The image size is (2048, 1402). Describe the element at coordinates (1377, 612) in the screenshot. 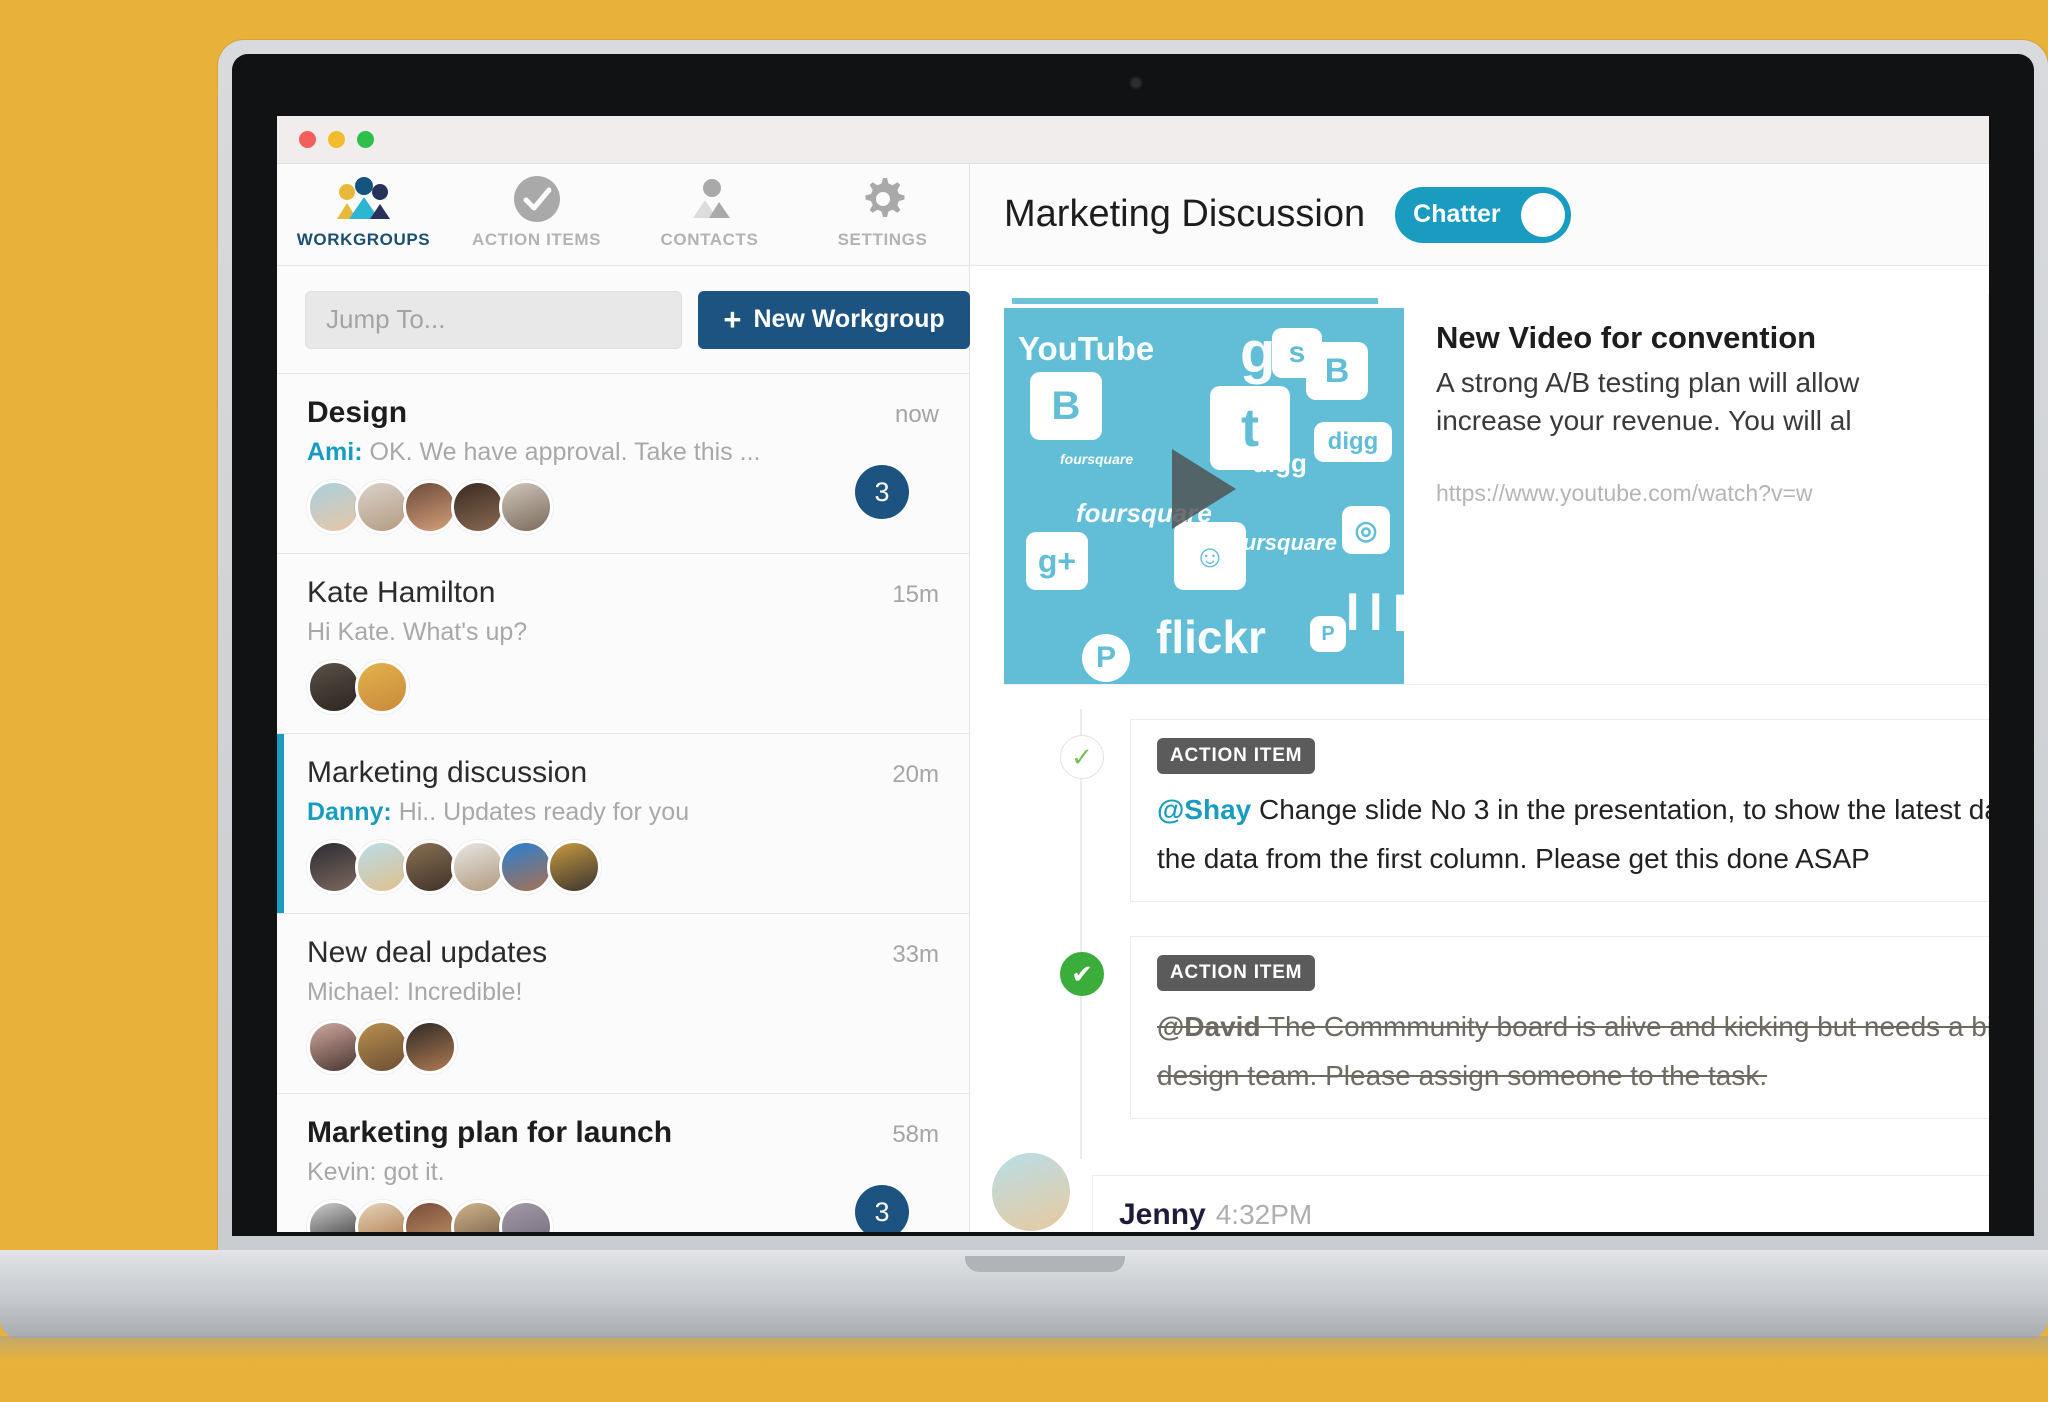

I see `soundcloud-logo: ▎▎▌▊` at that location.